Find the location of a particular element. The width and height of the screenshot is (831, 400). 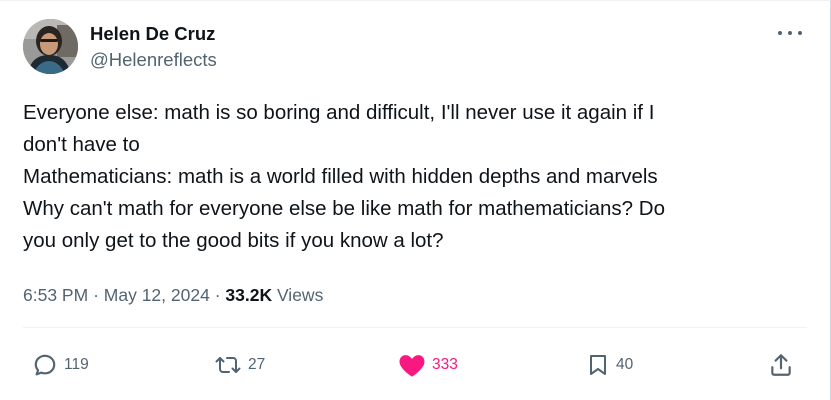

tweet-text-line: don't have to is located at coordinates (81, 144).